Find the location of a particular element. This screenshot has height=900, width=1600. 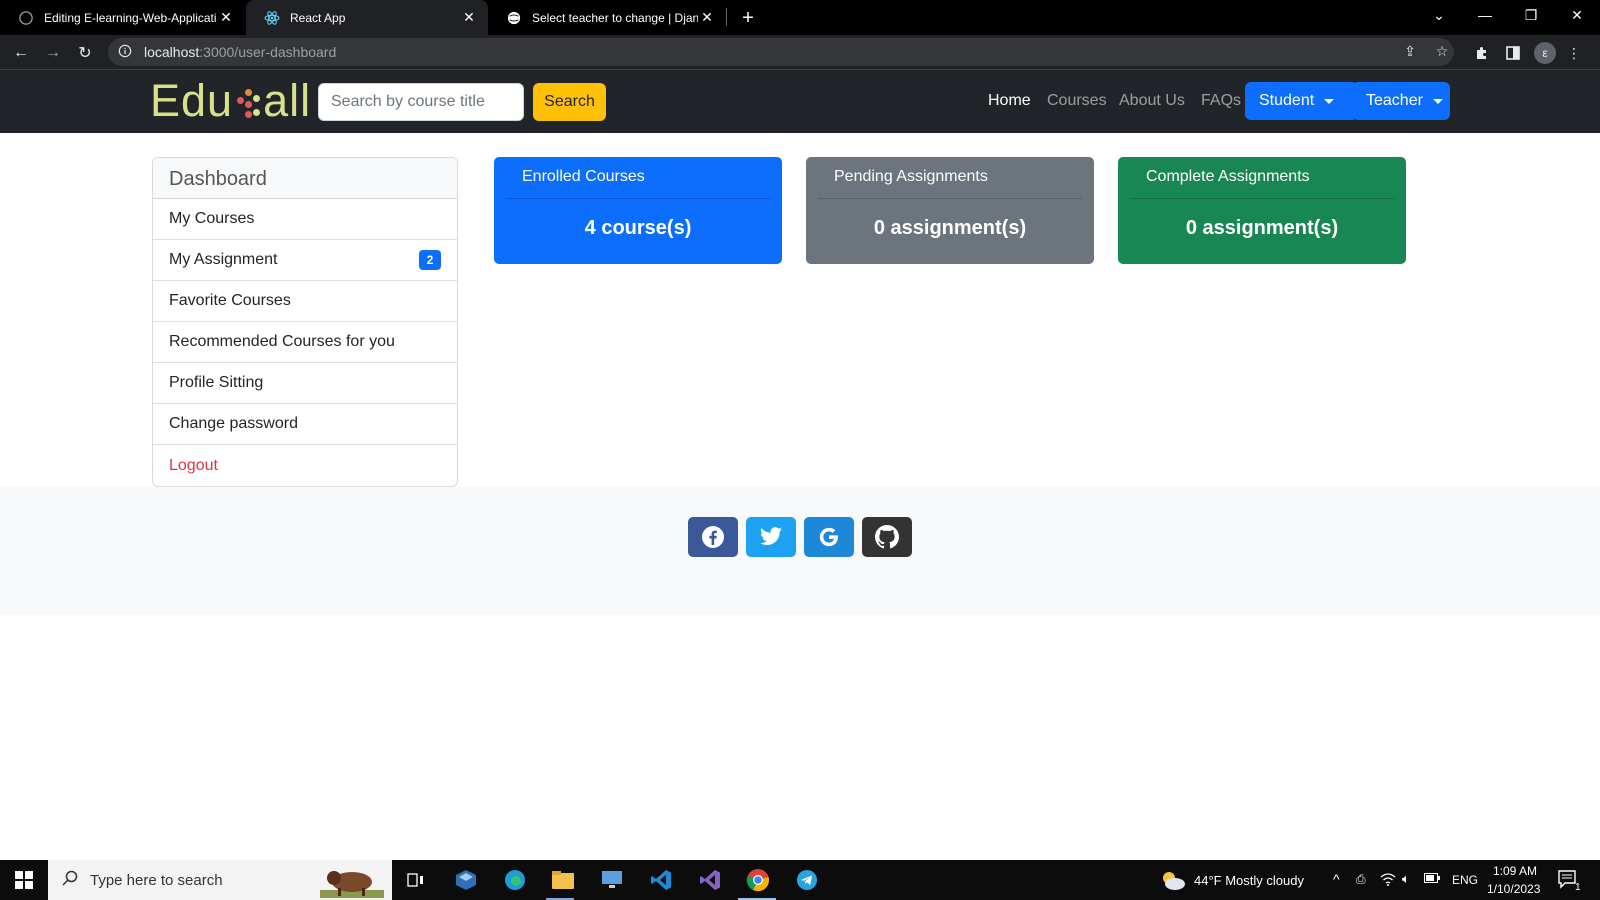

github-icon is located at coordinates (887, 537).